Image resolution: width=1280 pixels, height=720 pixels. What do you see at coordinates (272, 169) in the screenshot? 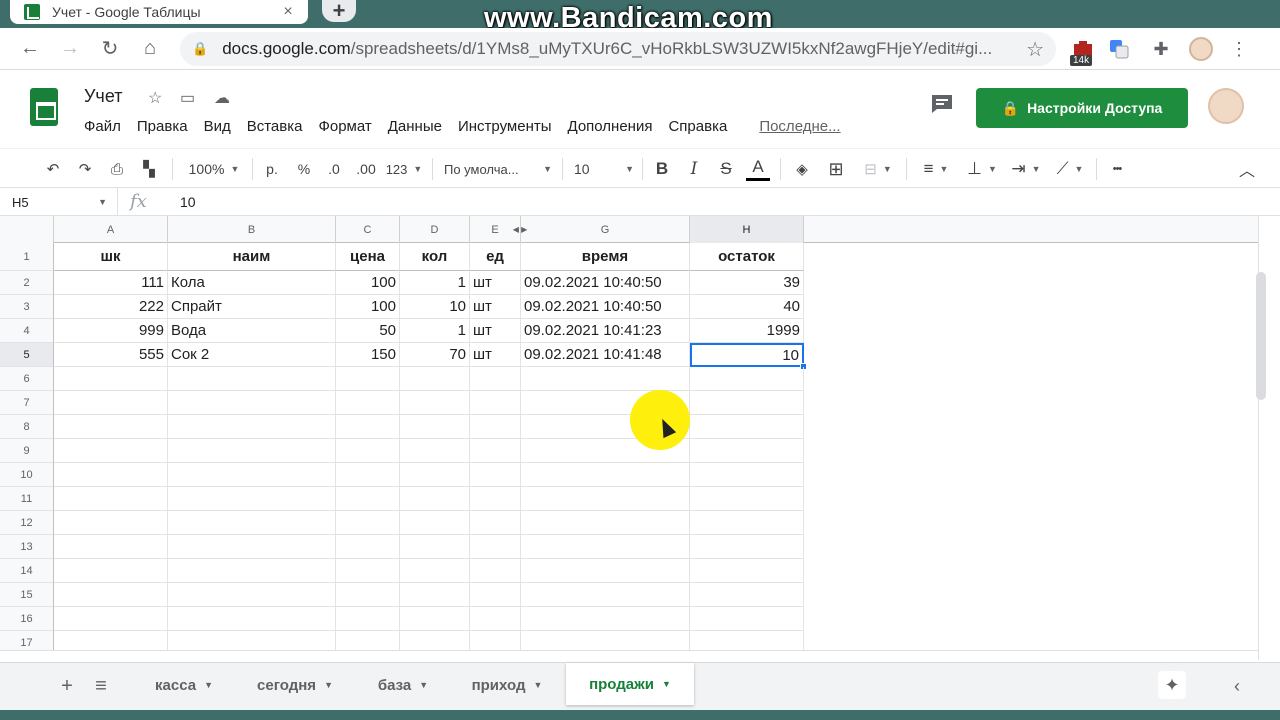
I see `currency-format-button: р.` at bounding box center [272, 169].